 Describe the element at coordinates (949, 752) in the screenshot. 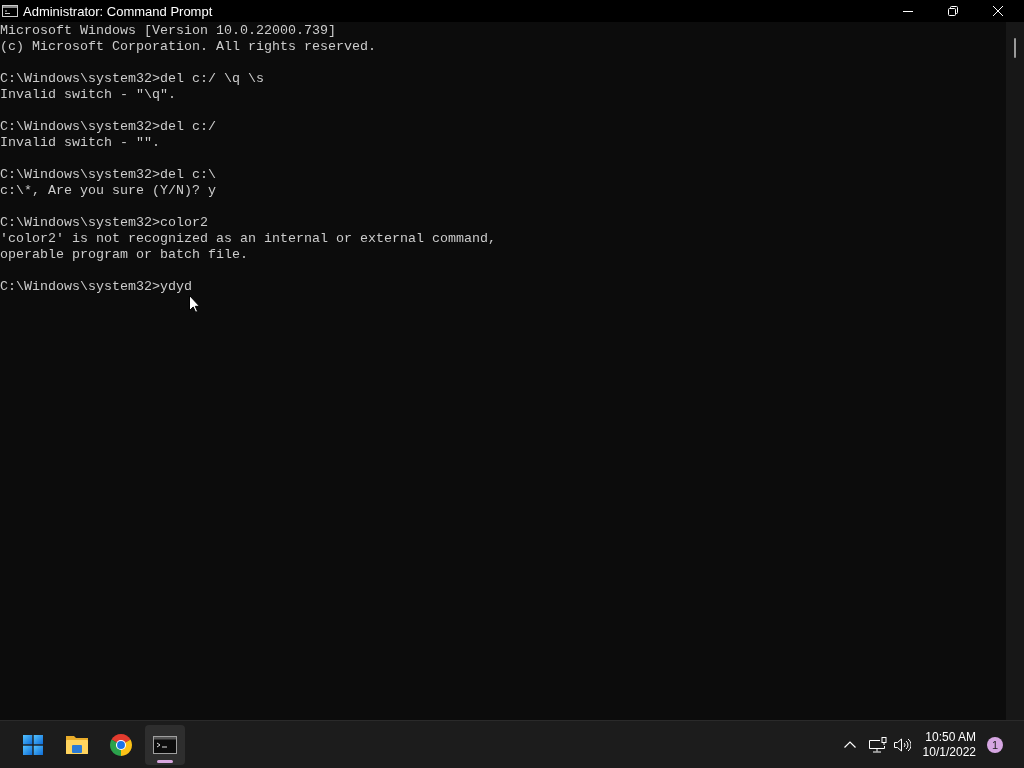

I see `clock-date: 10/1/2022` at that location.